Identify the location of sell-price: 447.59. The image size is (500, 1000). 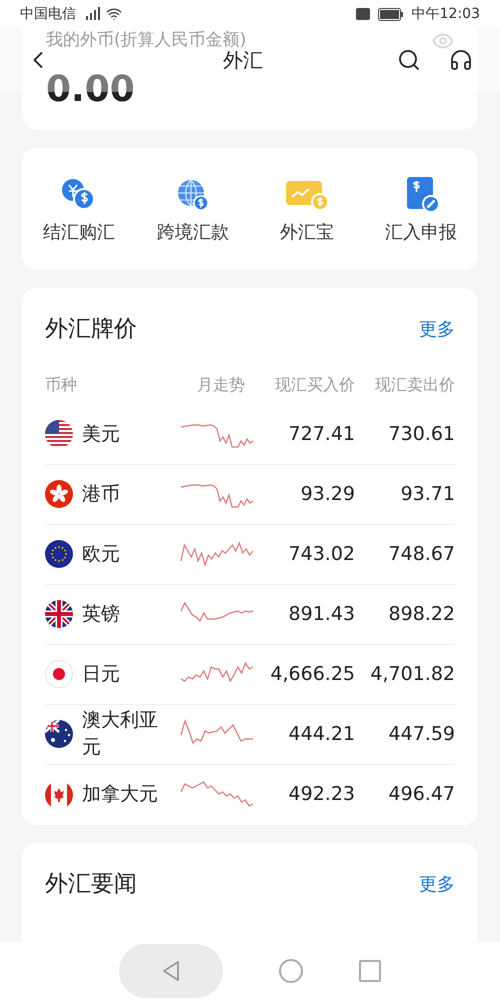
(421, 734).